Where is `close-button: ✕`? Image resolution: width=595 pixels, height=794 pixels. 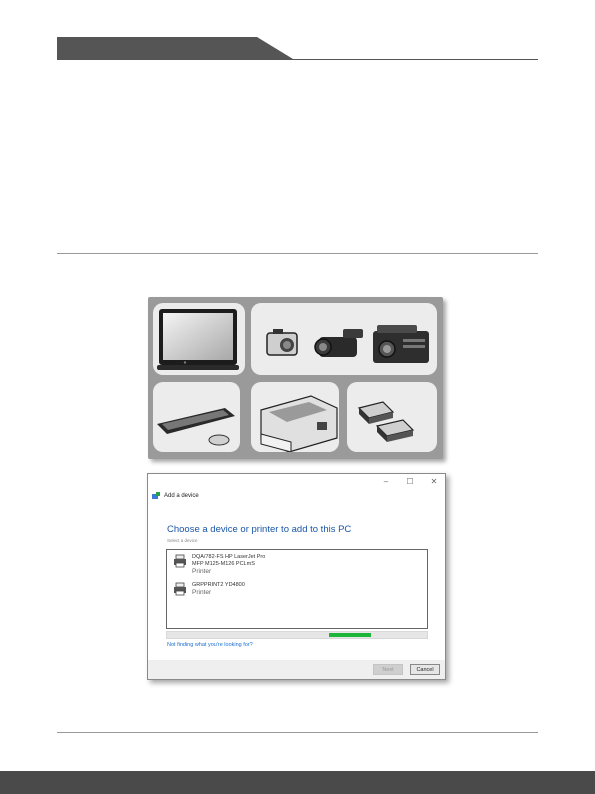 close-button: ✕ is located at coordinates (434, 481).